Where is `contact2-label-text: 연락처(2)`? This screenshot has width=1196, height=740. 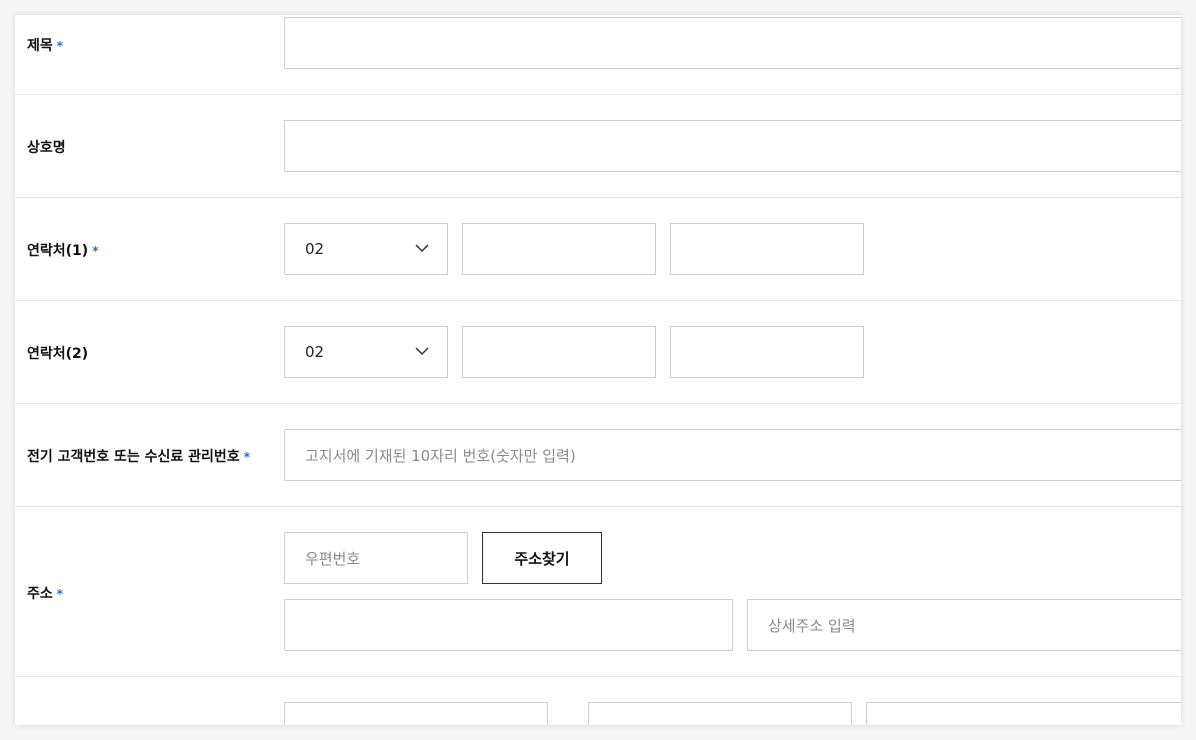
contact2-label-text: 연락처(2) is located at coordinates (58, 354).